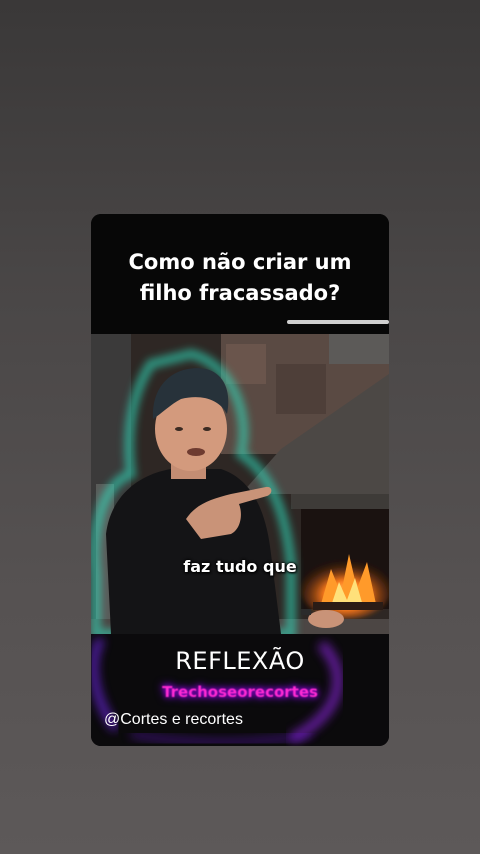 This screenshot has height=854, width=480. What do you see at coordinates (240, 692) in the screenshot?
I see `watermark-text: Trechoseorecortes` at bounding box center [240, 692].